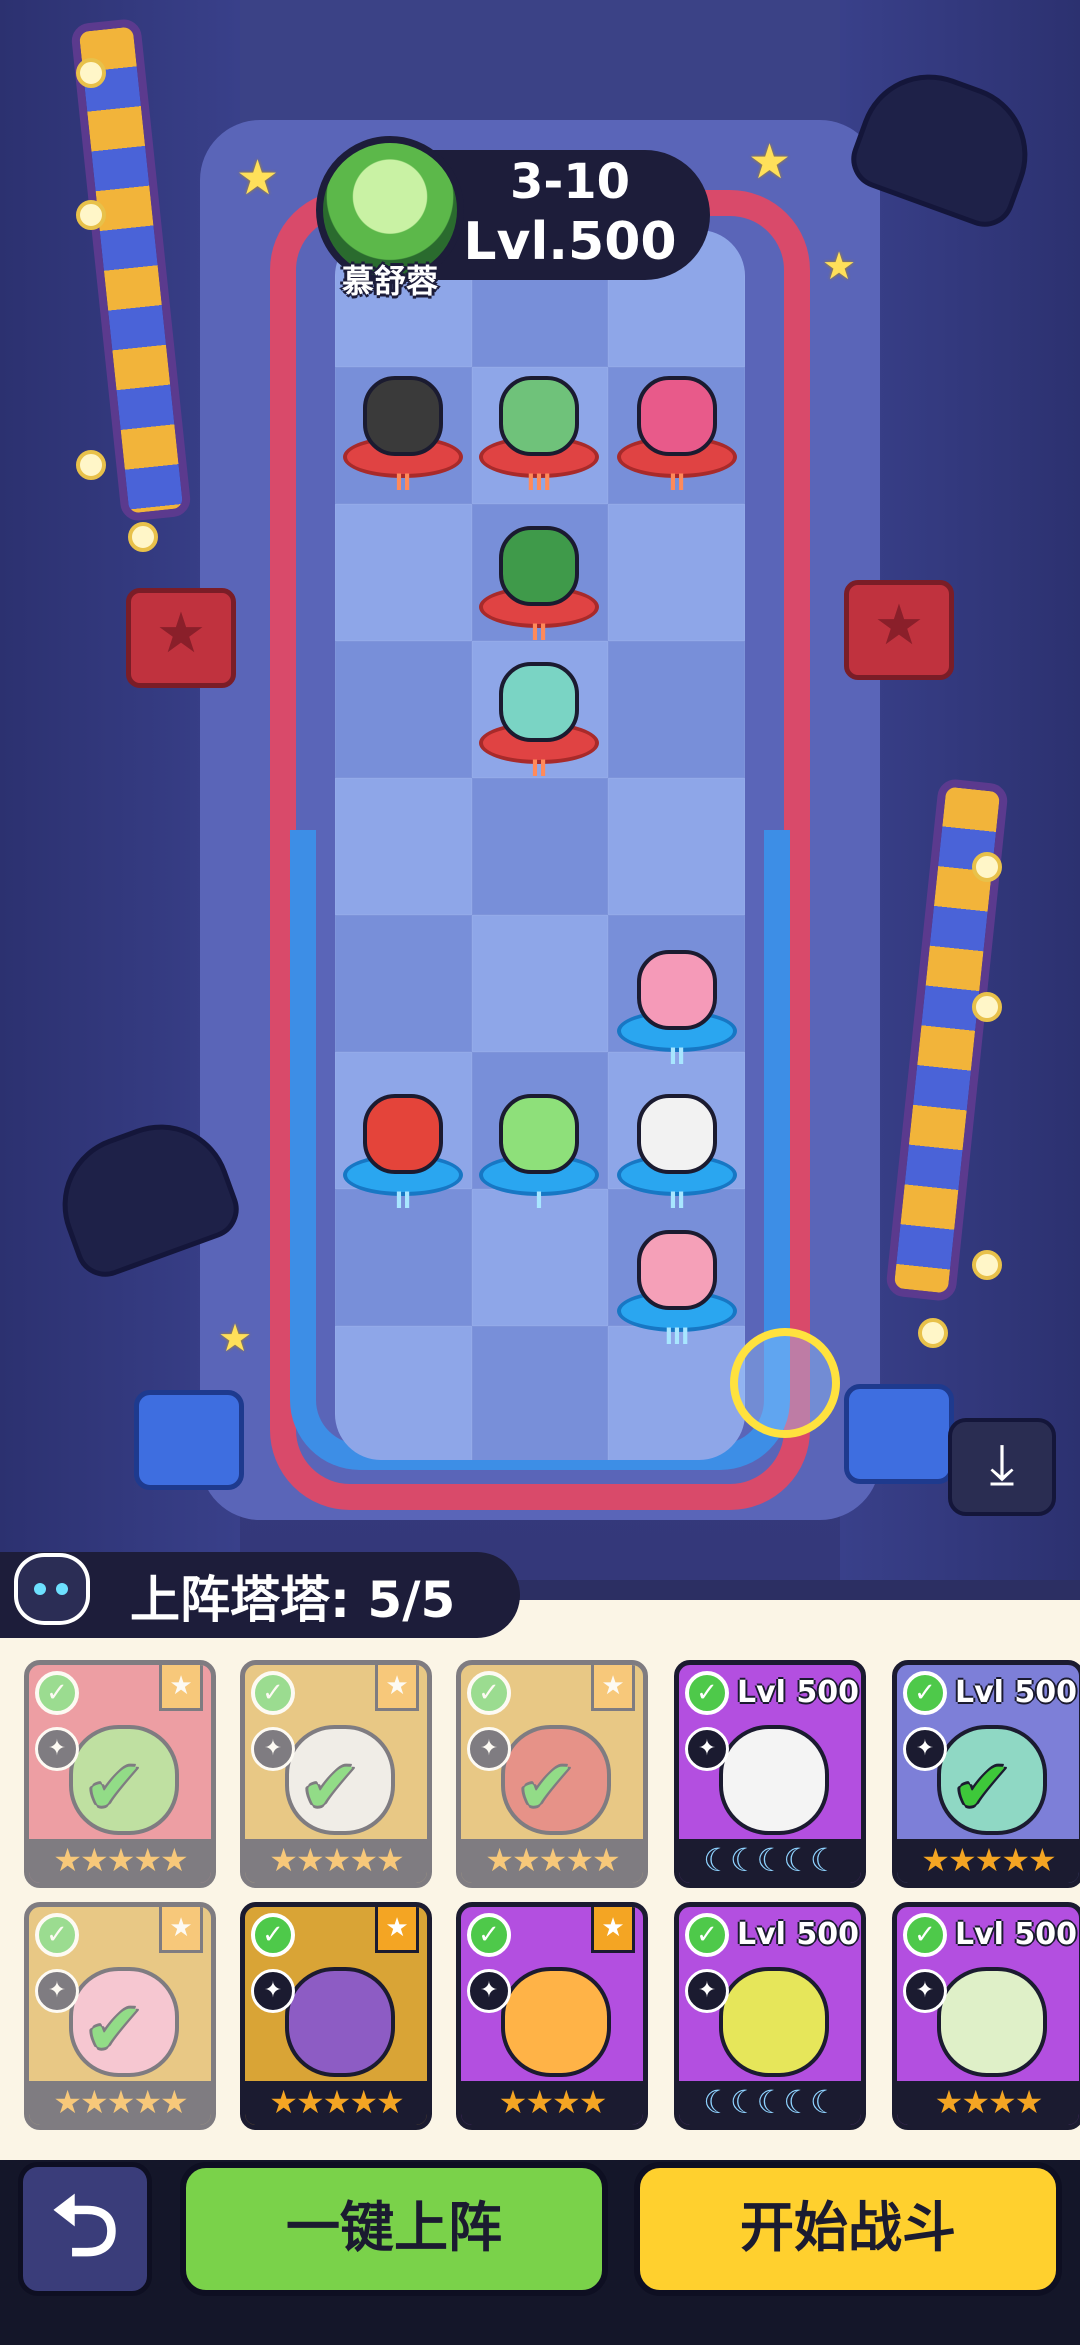  What do you see at coordinates (677, 421) in the screenshot?
I see `enemy-unit-dragonfruit-cat: II` at bounding box center [677, 421].